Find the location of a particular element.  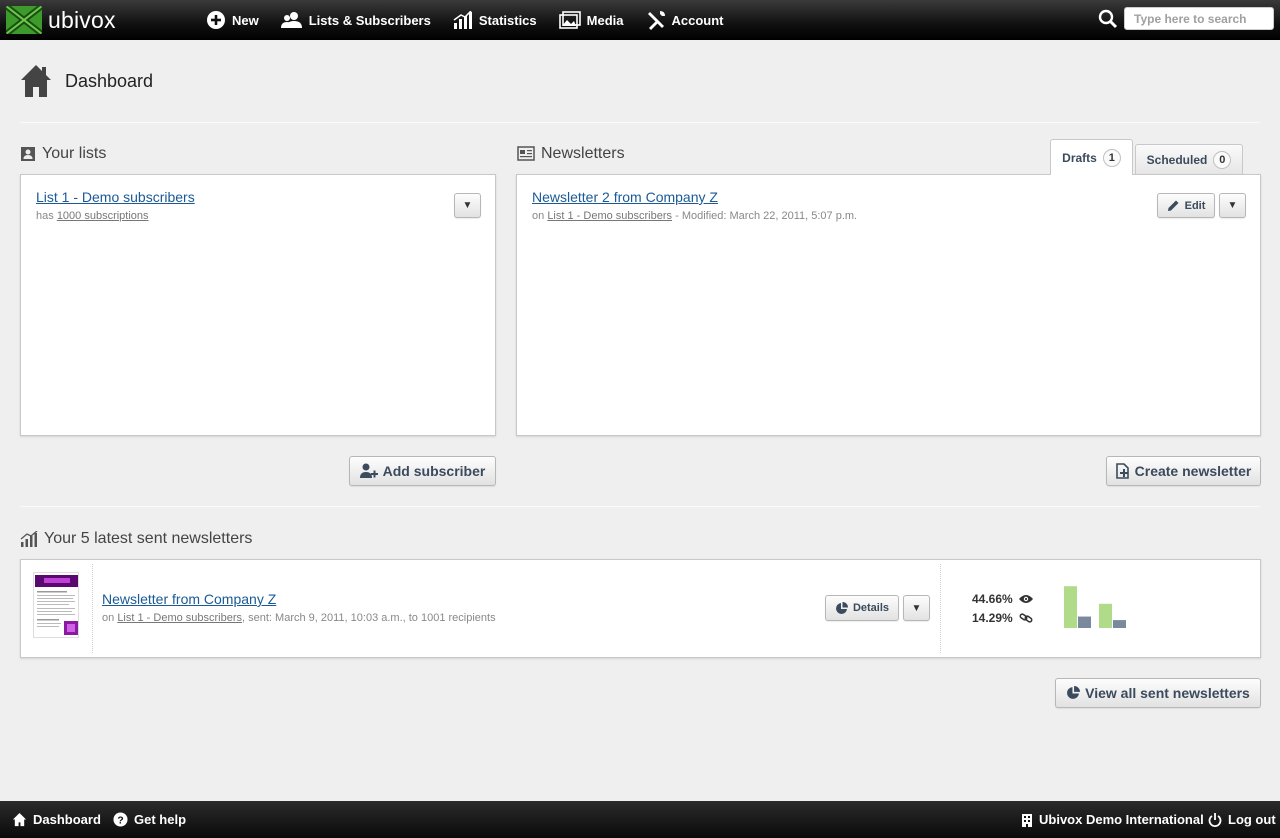

add-subscriber-button: Add subscriber is located at coordinates (422, 471).